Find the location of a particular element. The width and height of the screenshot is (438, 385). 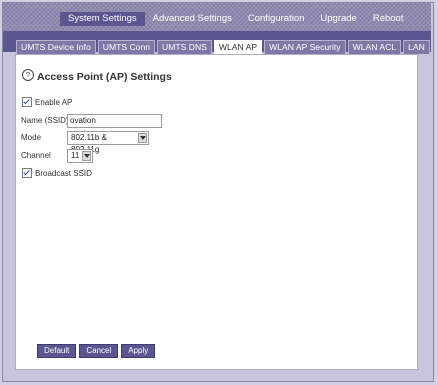

ssid-label: Name (SSID) is located at coordinates (45, 120).